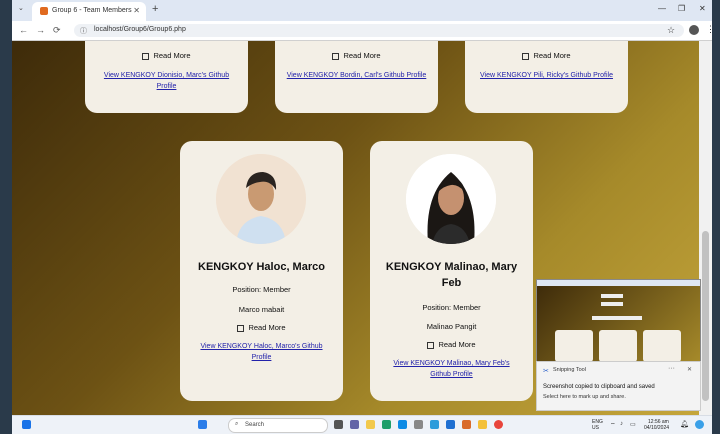 Image resolution: width=720 pixels, height=434 pixels. Describe the element at coordinates (44, 11) in the screenshot. I see `favicon-icon` at that location.